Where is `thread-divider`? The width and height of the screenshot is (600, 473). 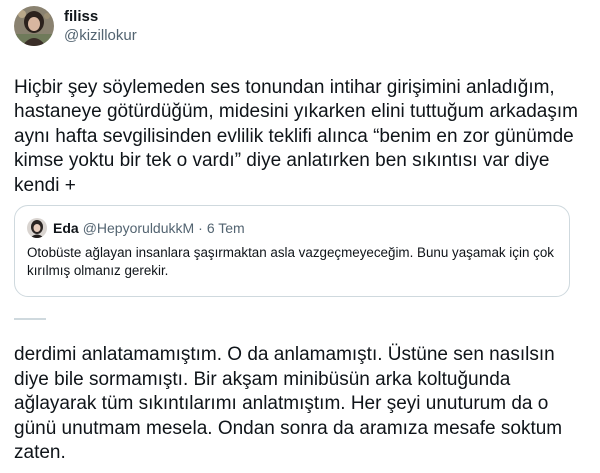
thread-divider is located at coordinates (30, 319).